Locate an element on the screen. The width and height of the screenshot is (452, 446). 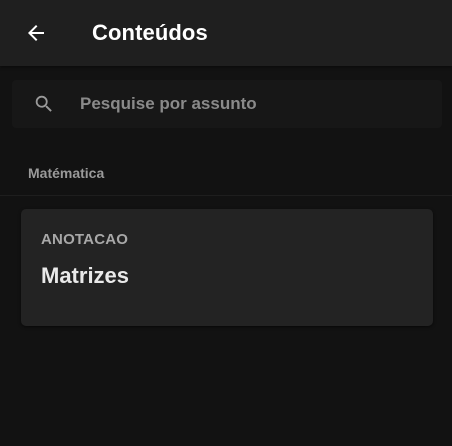
card-type-label: ANOTACAO is located at coordinates (85, 239).